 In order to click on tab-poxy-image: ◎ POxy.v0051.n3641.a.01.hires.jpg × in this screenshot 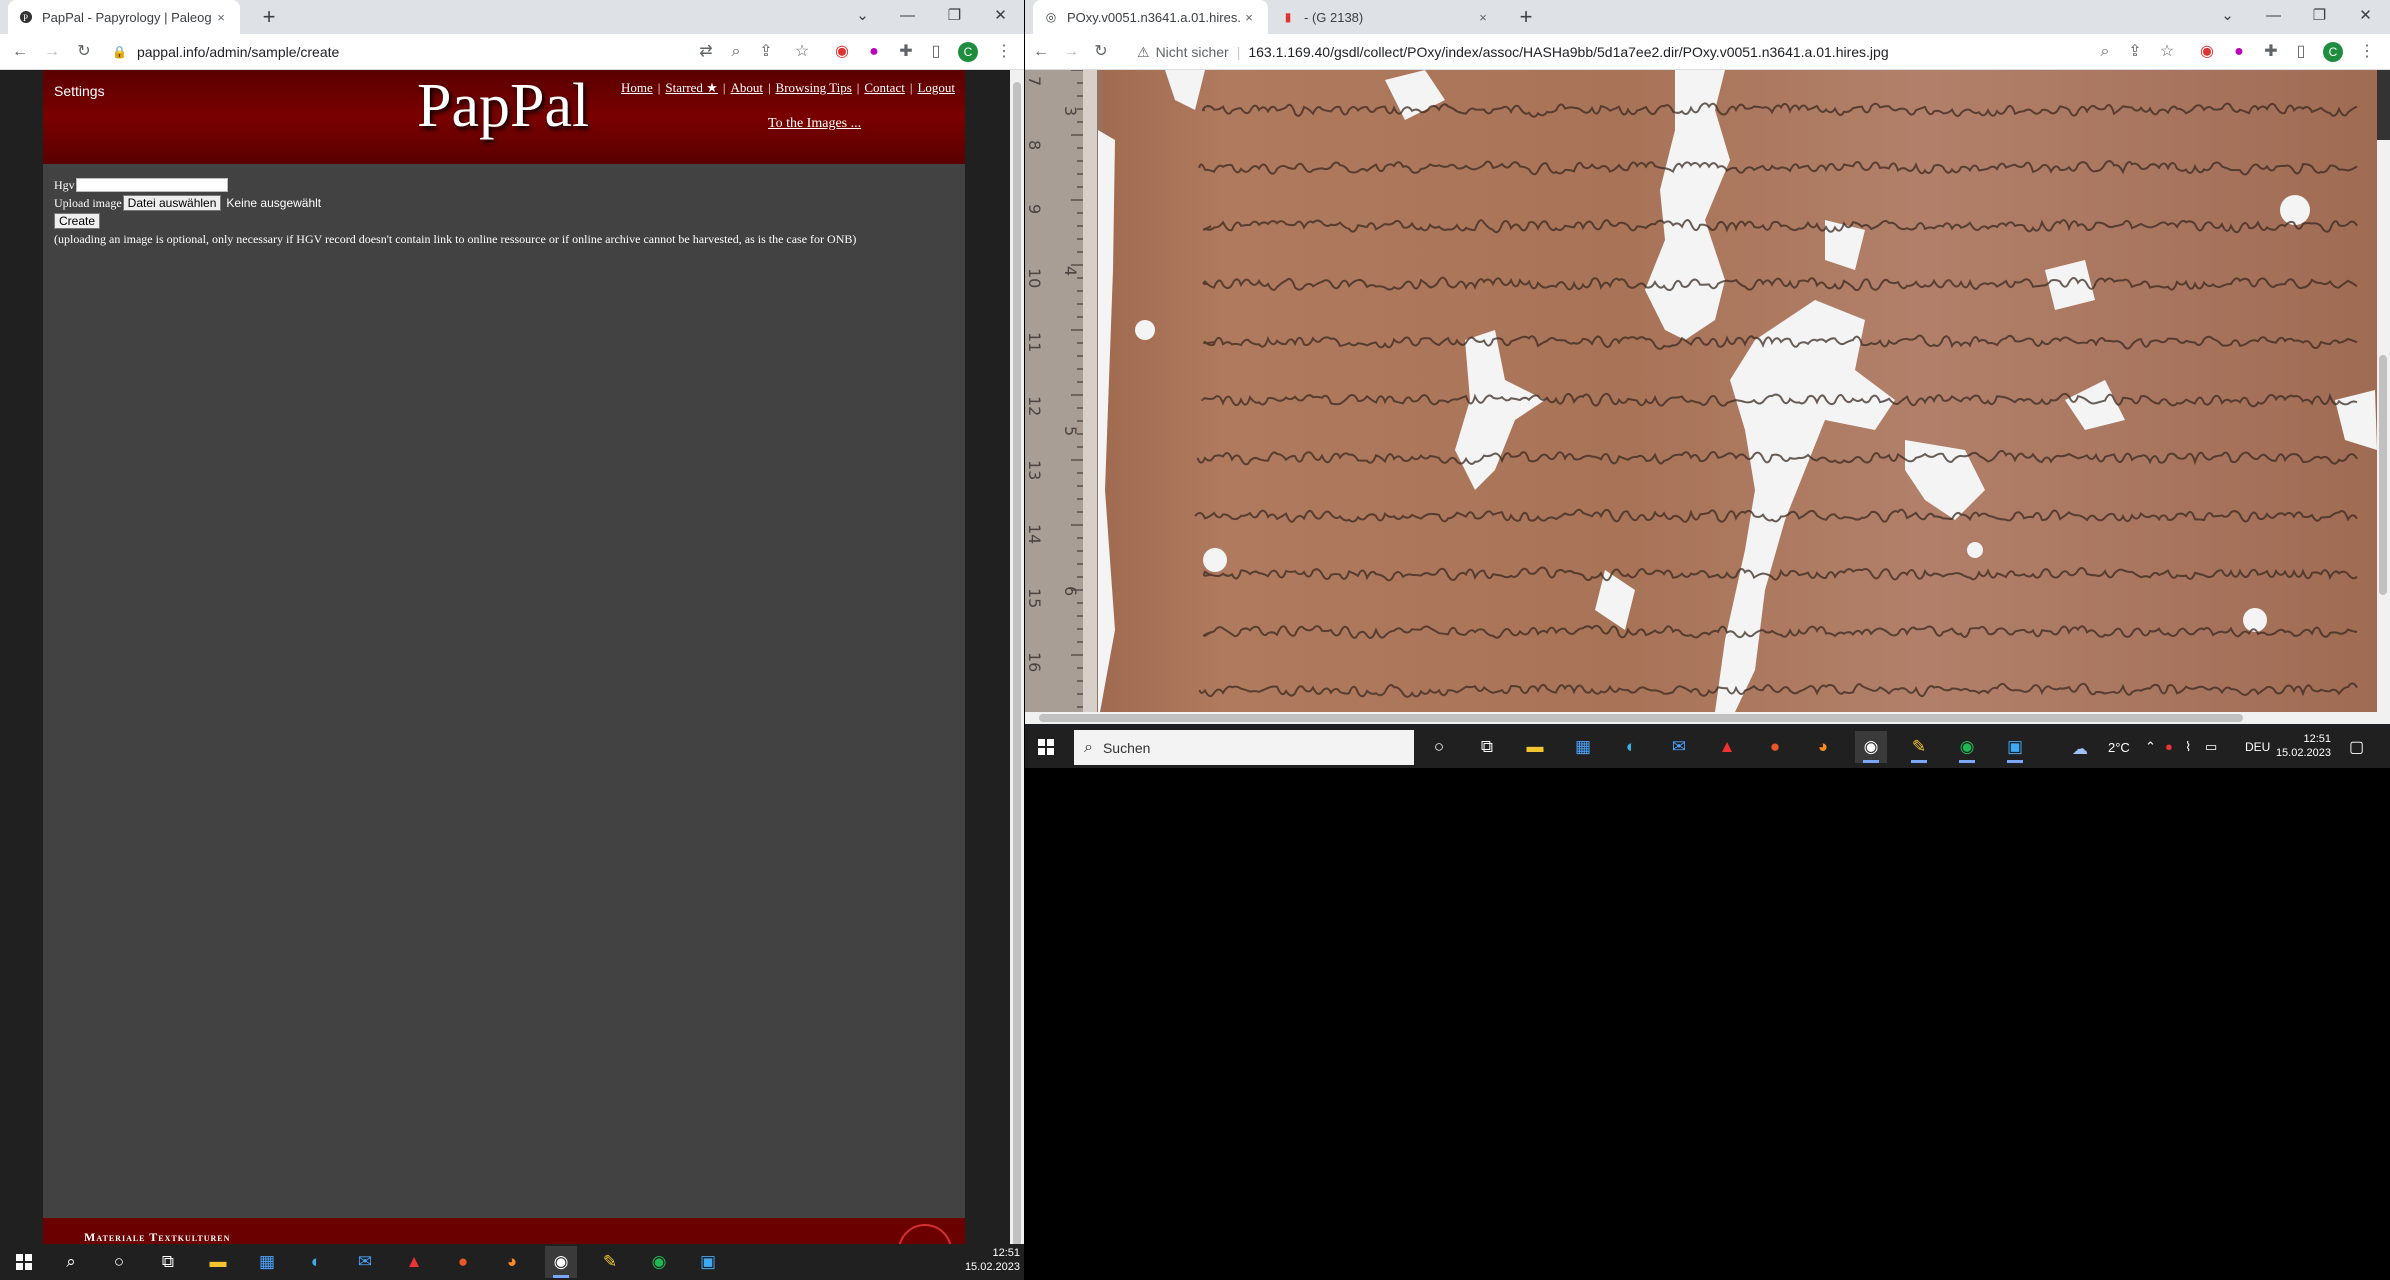, I will do `click(1150, 17)`.